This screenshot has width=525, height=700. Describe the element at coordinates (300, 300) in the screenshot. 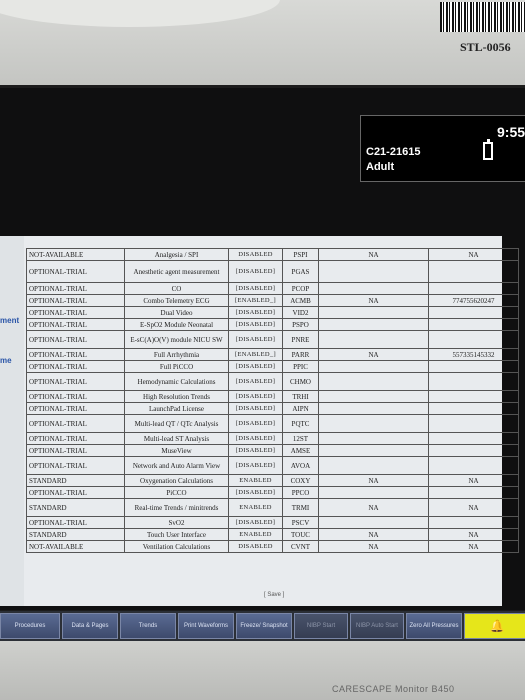

I see `feature-code-cell: ACMB` at that location.